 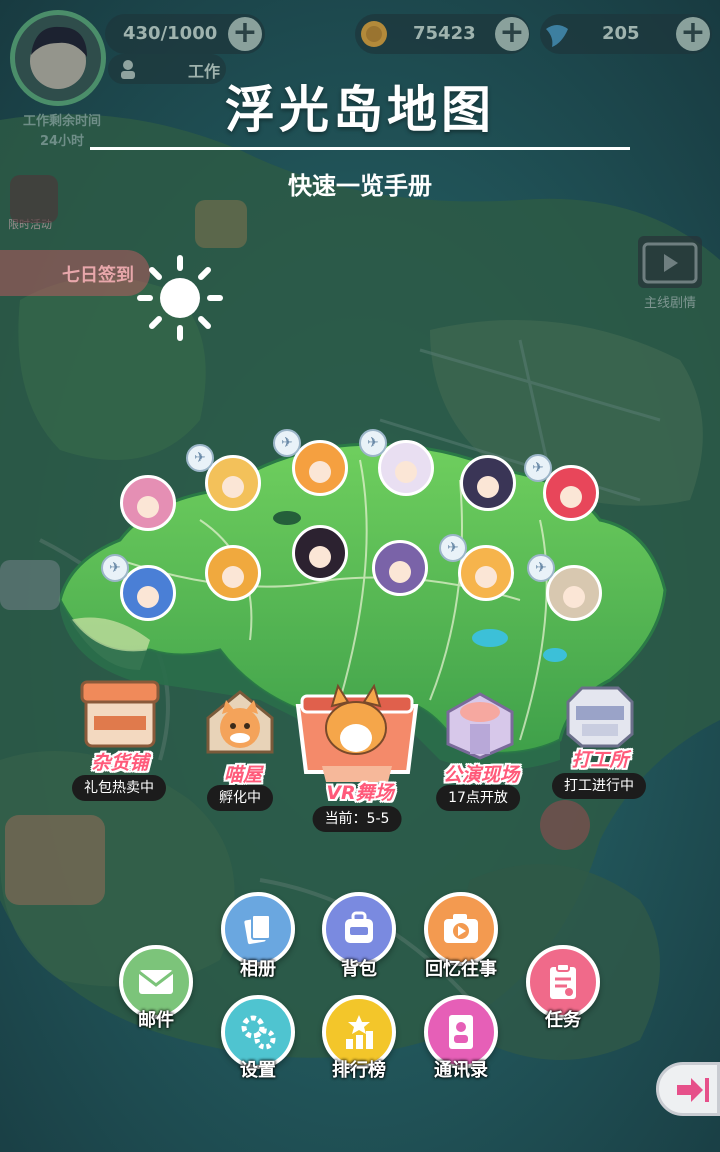 I want to click on title-divider, so click(x=360, y=148).